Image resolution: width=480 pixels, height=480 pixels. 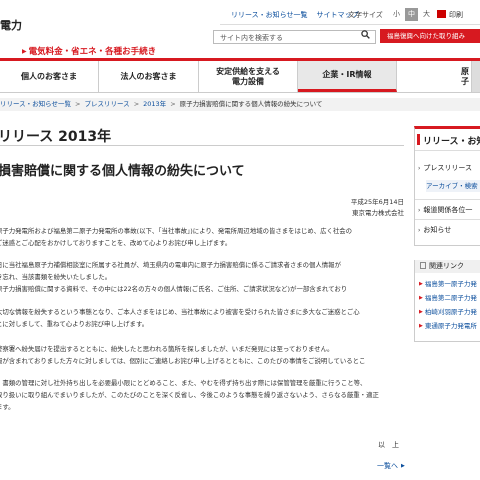 I want to click on header-divider, so click(x=350, y=24).